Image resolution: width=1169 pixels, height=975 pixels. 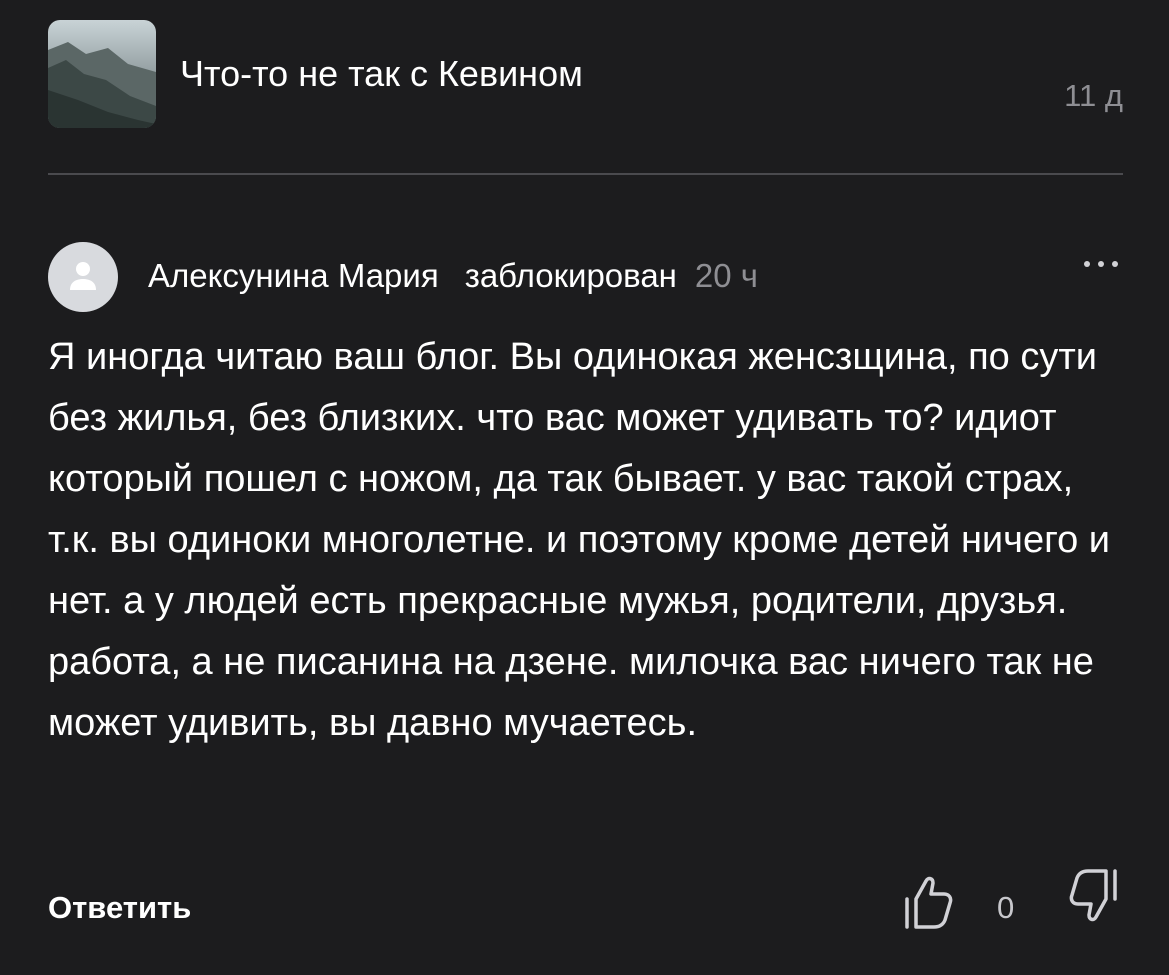 What do you see at coordinates (381, 74) in the screenshot?
I see `post-title: Что-то не так с Кевином` at bounding box center [381, 74].